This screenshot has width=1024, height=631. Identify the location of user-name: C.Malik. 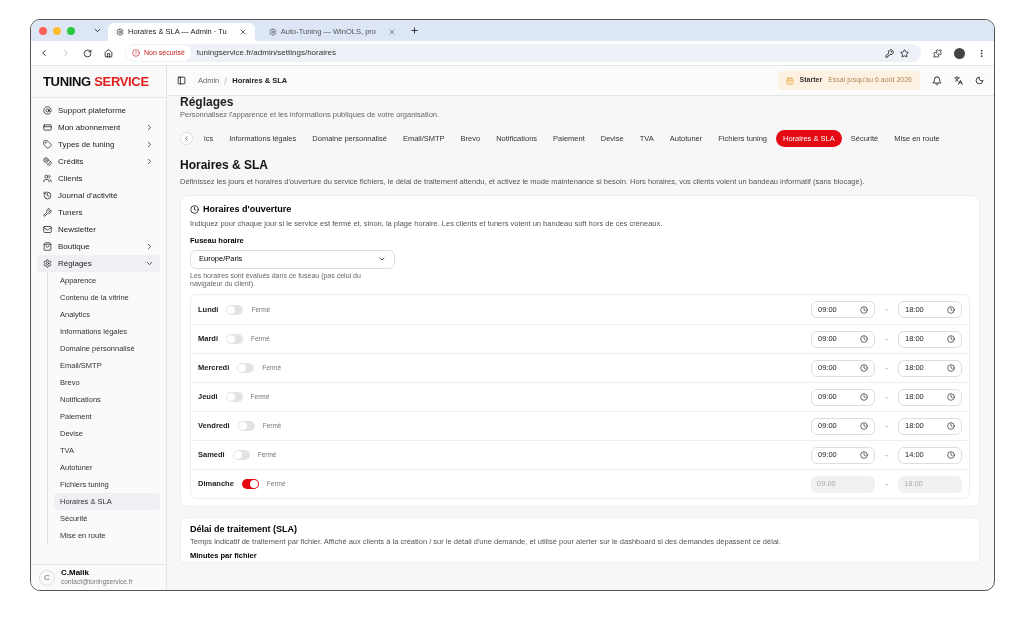
(75, 573).